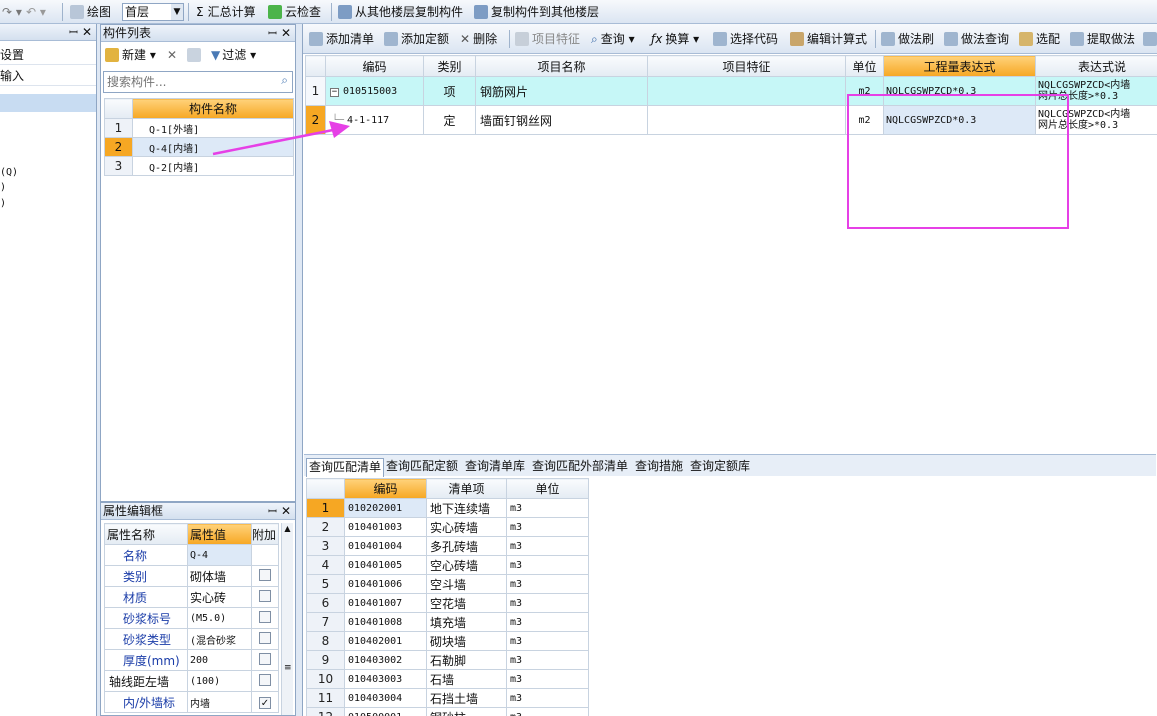  Describe the element at coordinates (659, 467) in the screenshot. I see `tab-measures: 查询措施` at that location.